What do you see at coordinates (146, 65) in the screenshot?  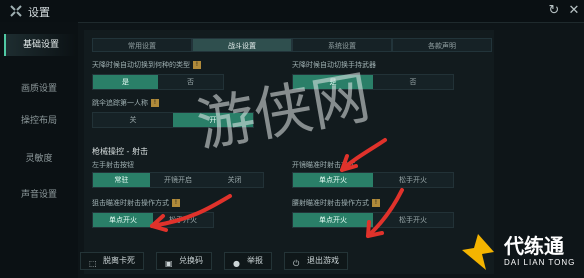 I see `setting-label: 天降时候自动切换到何种的类型!` at bounding box center [146, 65].